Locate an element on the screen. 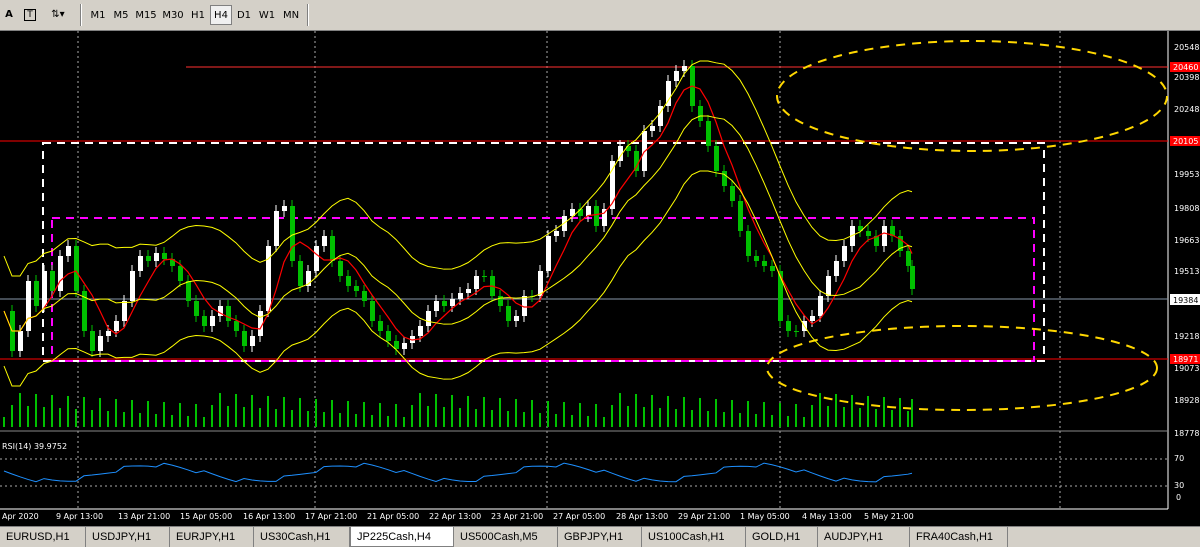 The image size is (1200, 547). price-label: 19218 is located at coordinates (1186, 336).